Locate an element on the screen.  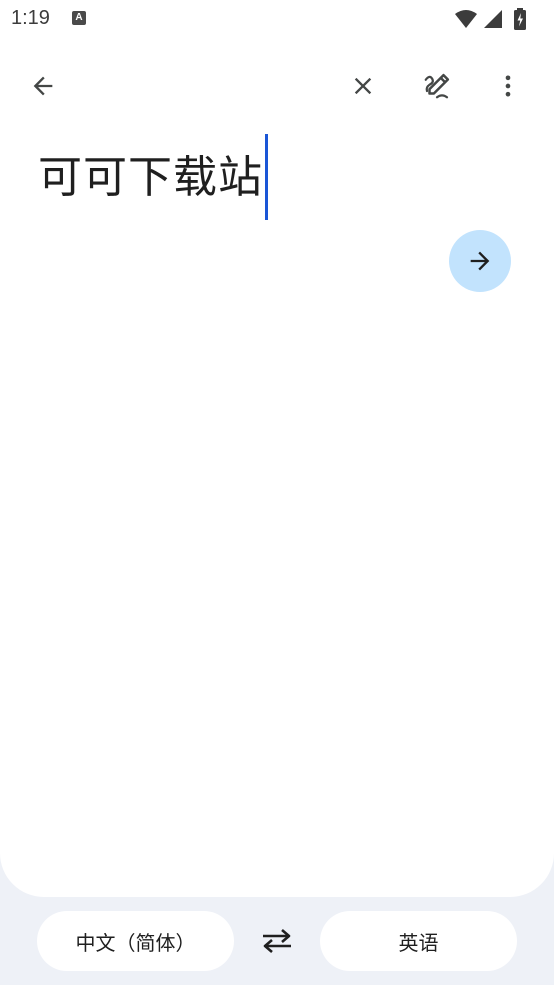
status-bar: 1:19 A is located at coordinates (277, 20).